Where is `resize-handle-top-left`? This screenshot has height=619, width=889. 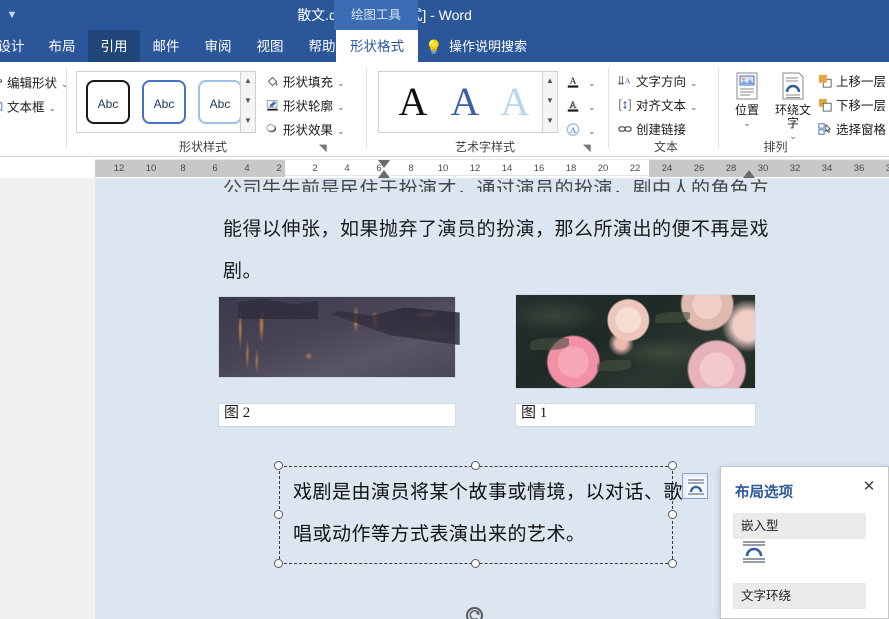
resize-handle-top-left is located at coordinates (278, 465).